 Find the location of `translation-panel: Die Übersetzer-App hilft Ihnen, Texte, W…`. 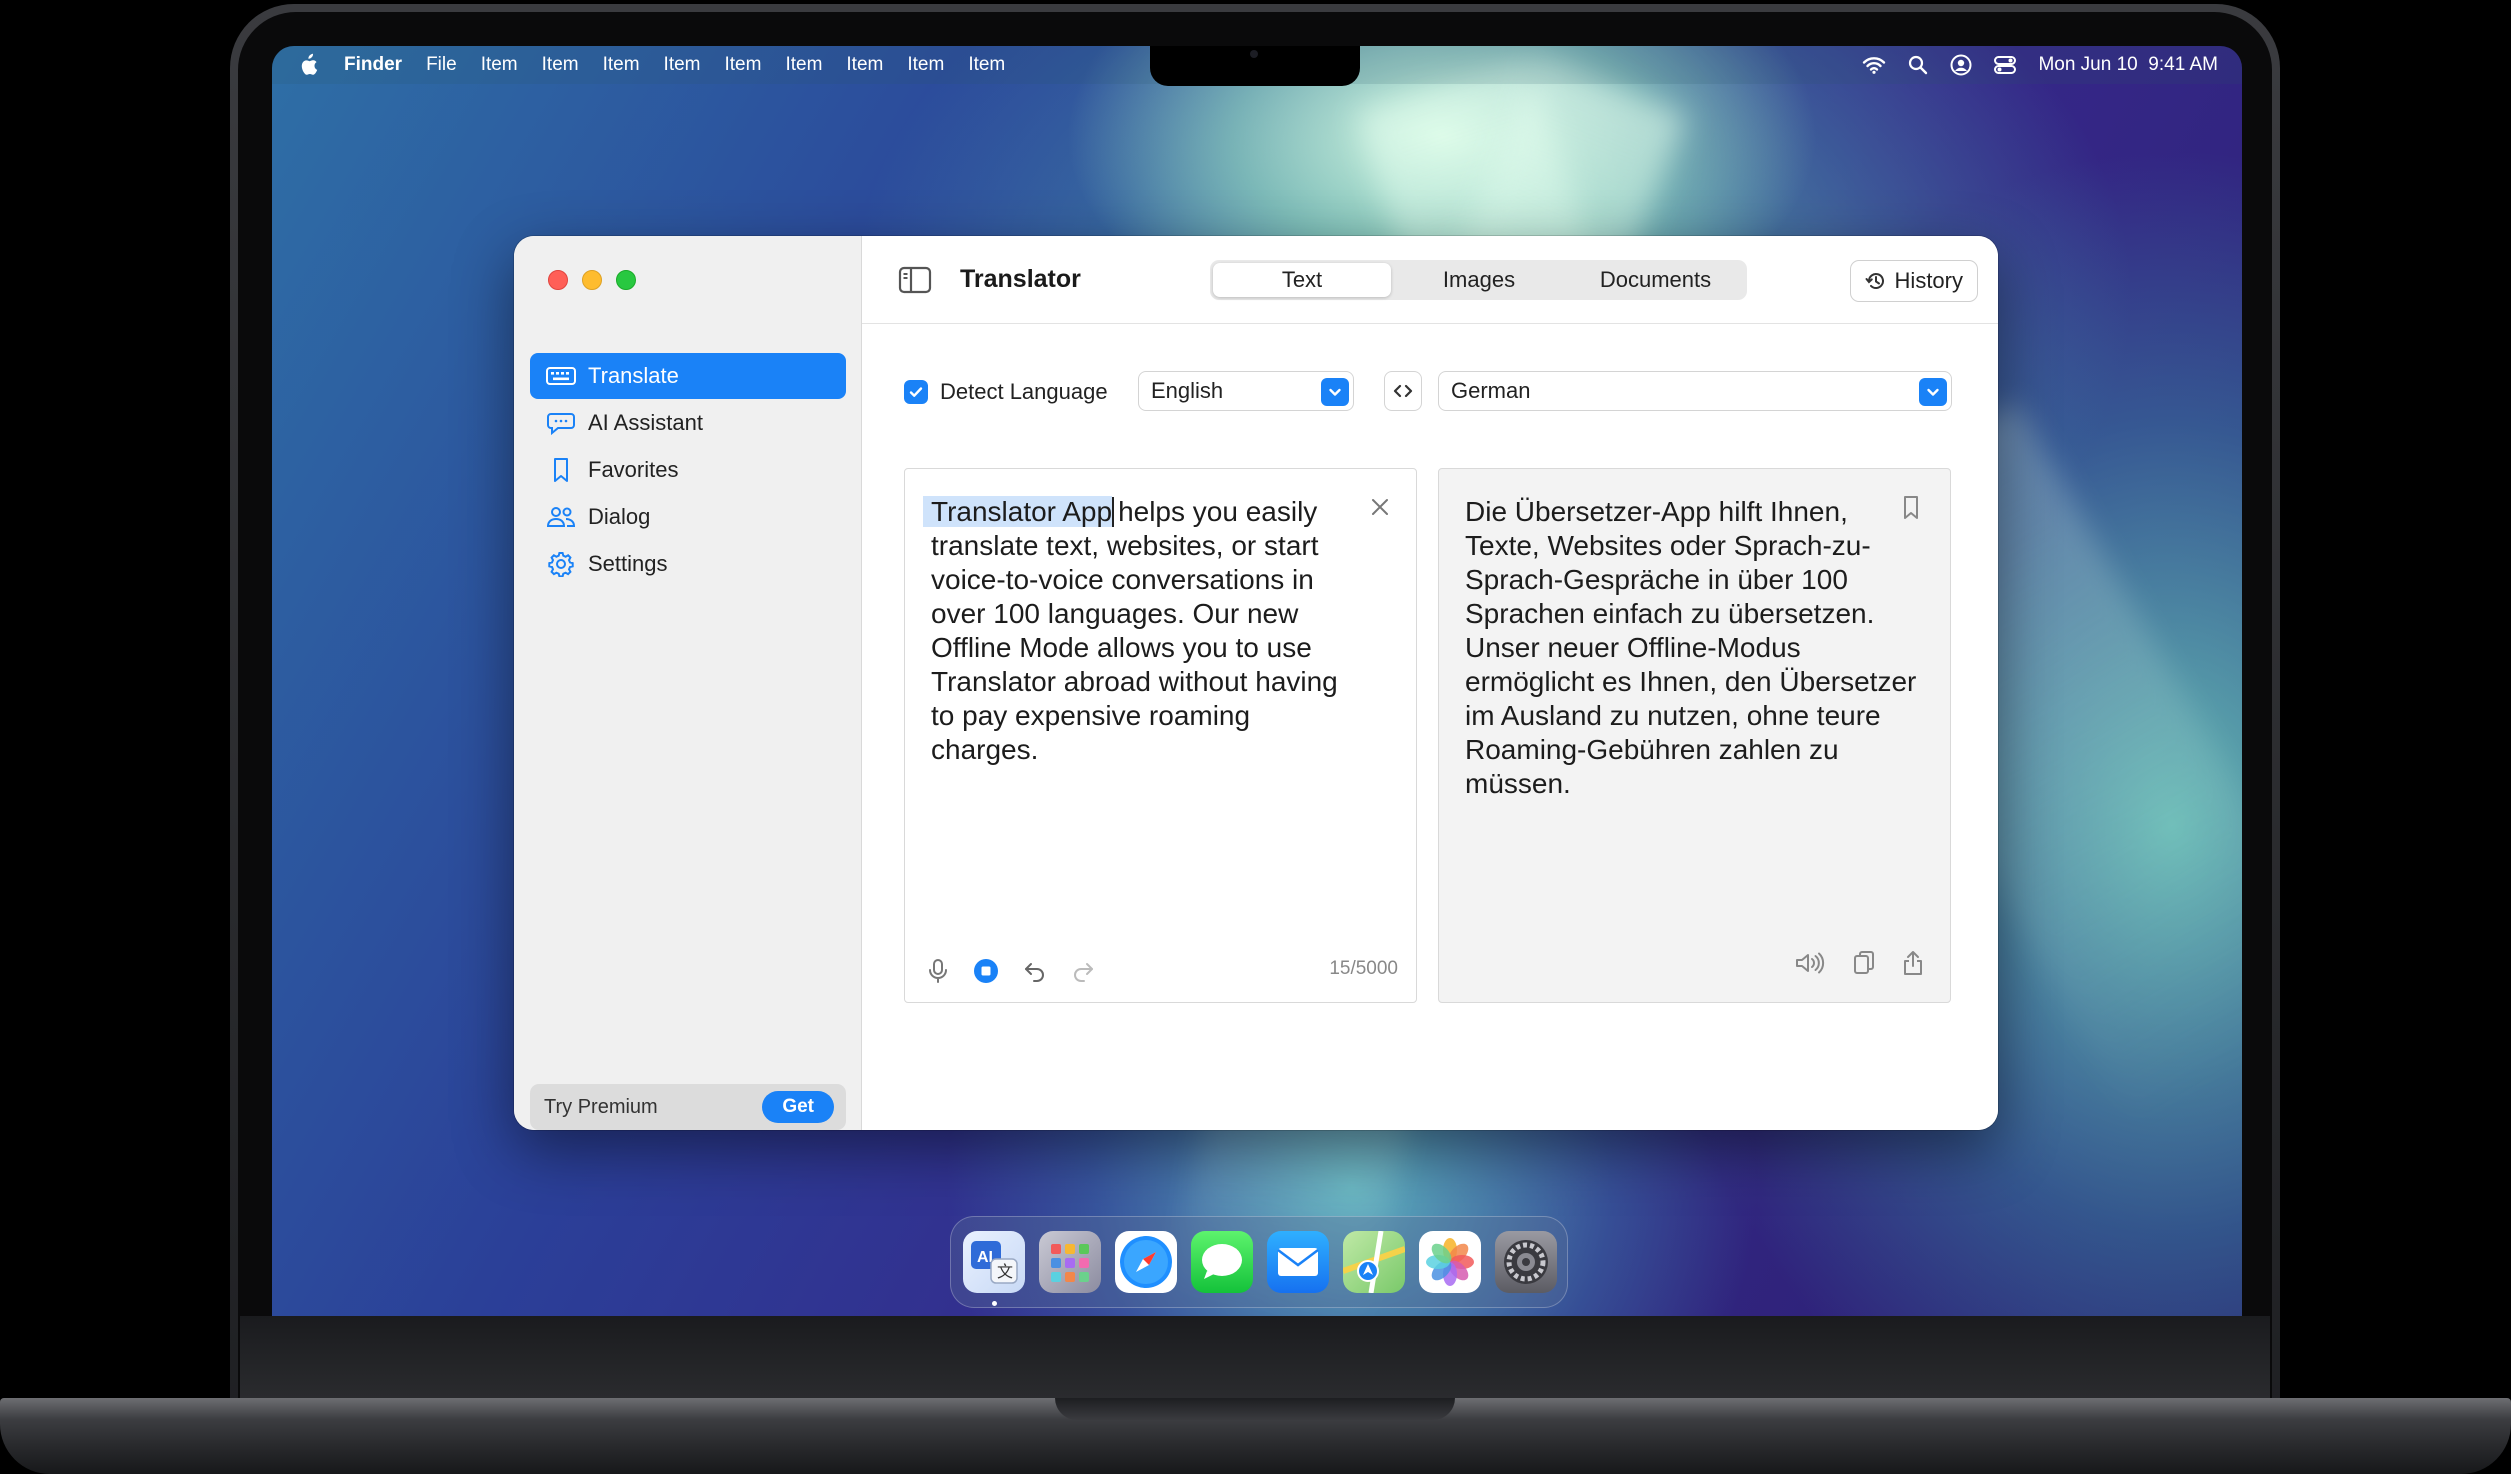

translation-panel: Die Übersetzer-App hilft Ihnen, Texte, W… is located at coordinates (1694, 735).